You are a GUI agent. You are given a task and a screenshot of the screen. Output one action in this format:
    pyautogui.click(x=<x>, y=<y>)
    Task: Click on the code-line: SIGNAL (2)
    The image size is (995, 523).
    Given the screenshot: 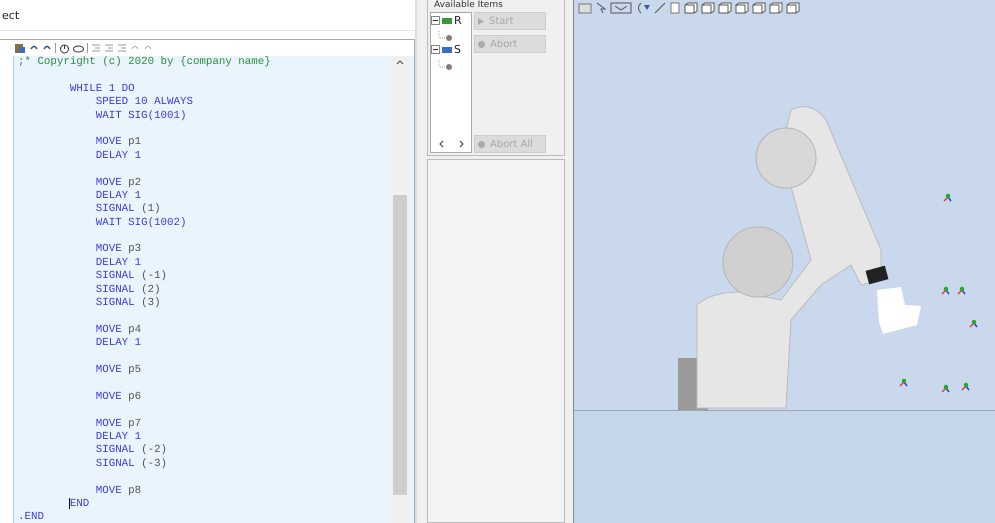 What is the action you would take?
    pyautogui.click(x=127, y=290)
    